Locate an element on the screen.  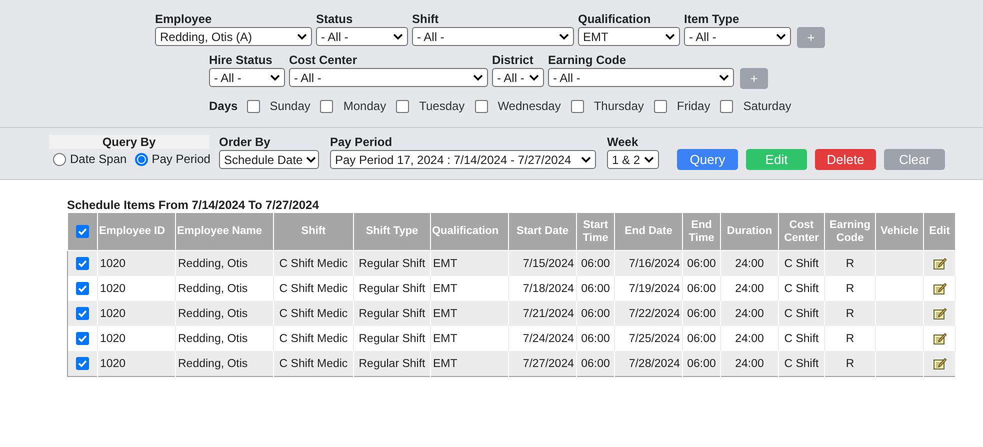
table-cell: 7/18/2024 is located at coordinates (542, 288).